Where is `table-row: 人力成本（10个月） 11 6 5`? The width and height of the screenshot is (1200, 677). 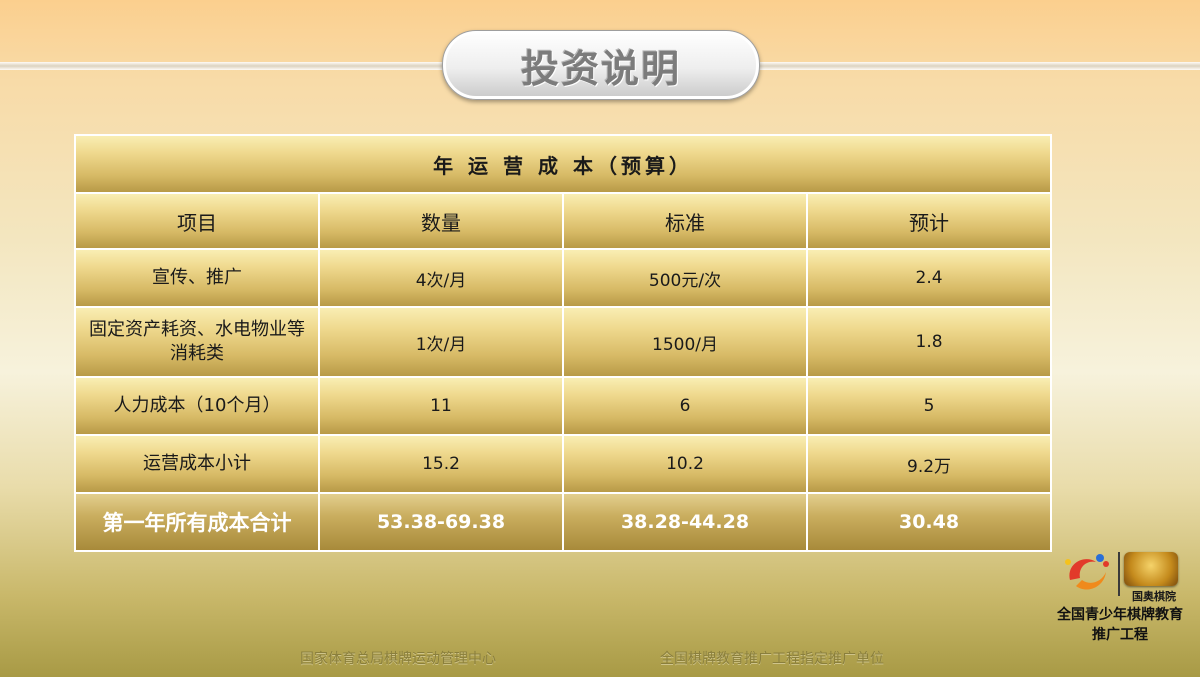 table-row: 人力成本（10个月） 11 6 5 is located at coordinates (563, 406).